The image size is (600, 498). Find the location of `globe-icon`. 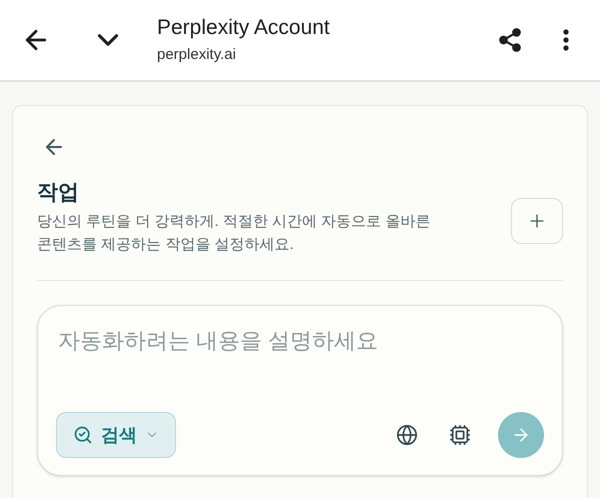

globe-icon is located at coordinates (407, 435).